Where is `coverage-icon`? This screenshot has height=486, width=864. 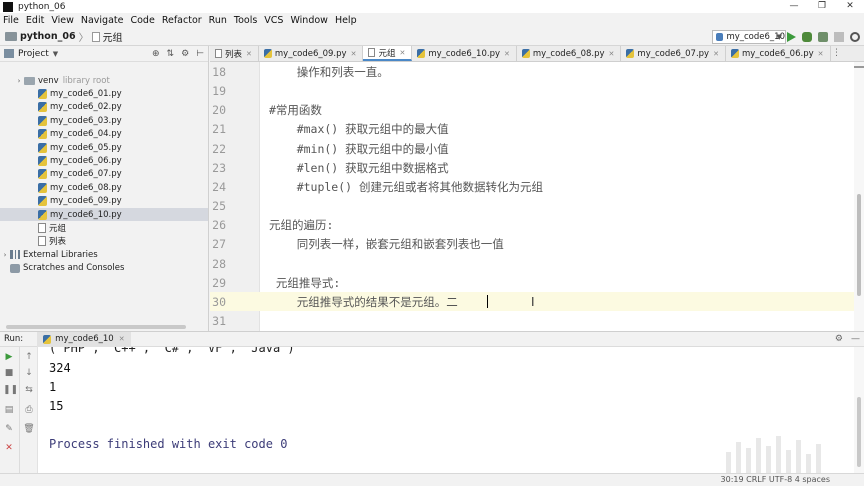
coverage-icon is located at coordinates (823, 37).